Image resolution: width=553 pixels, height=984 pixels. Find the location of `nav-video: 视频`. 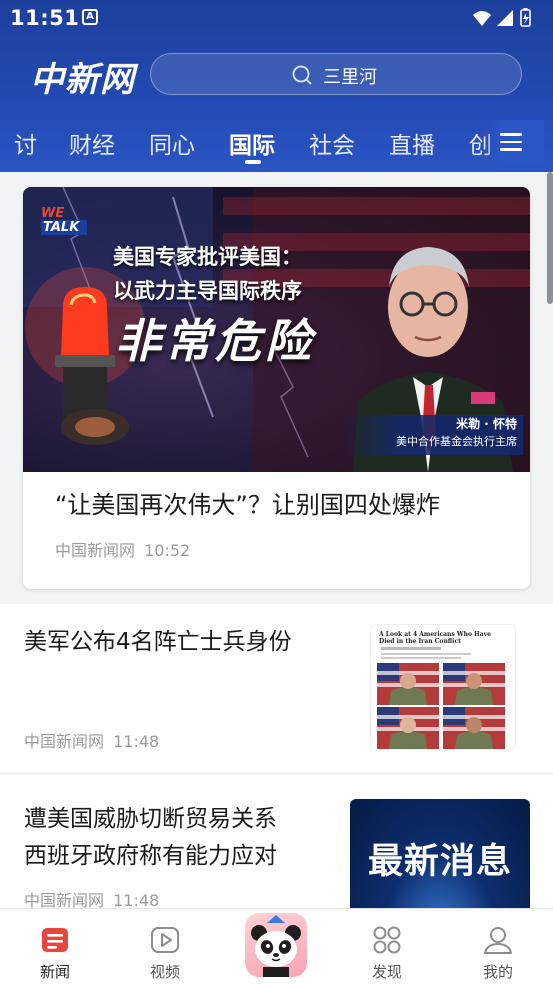

nav-video: 视频 is located at coordinates (165, 946).